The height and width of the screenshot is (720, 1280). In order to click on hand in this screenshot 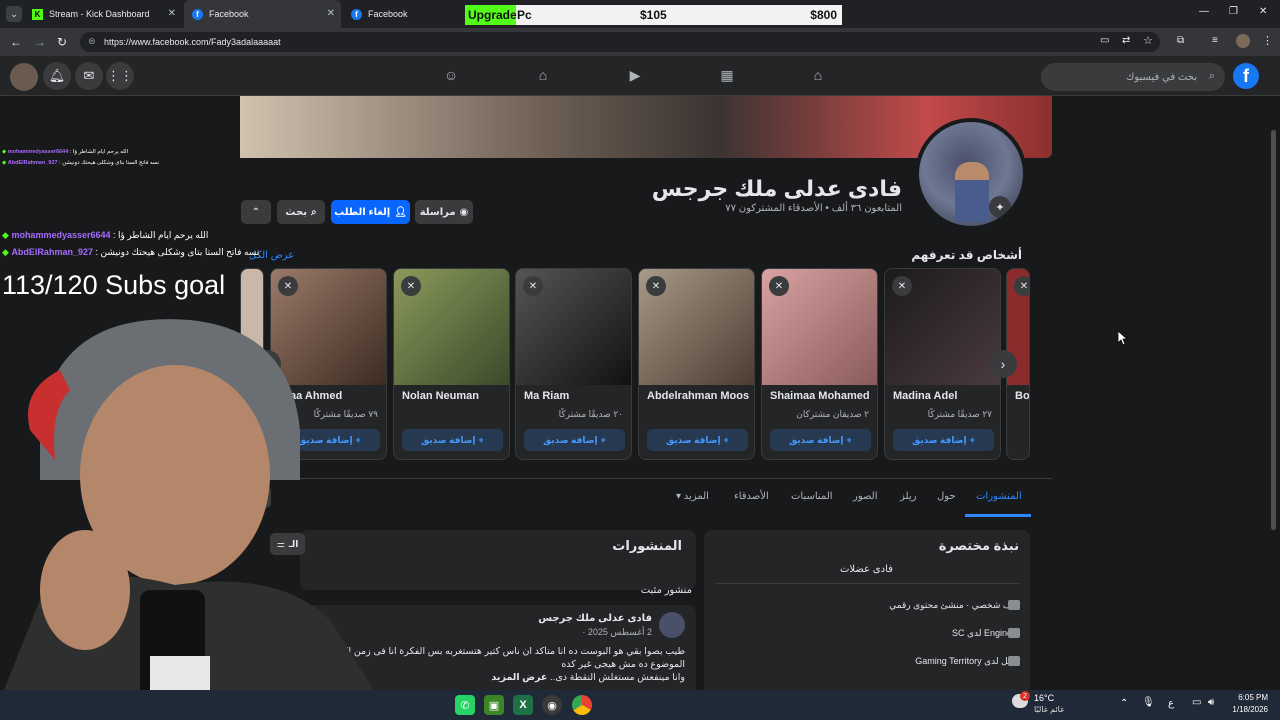, I will do `click(85, 590)`.